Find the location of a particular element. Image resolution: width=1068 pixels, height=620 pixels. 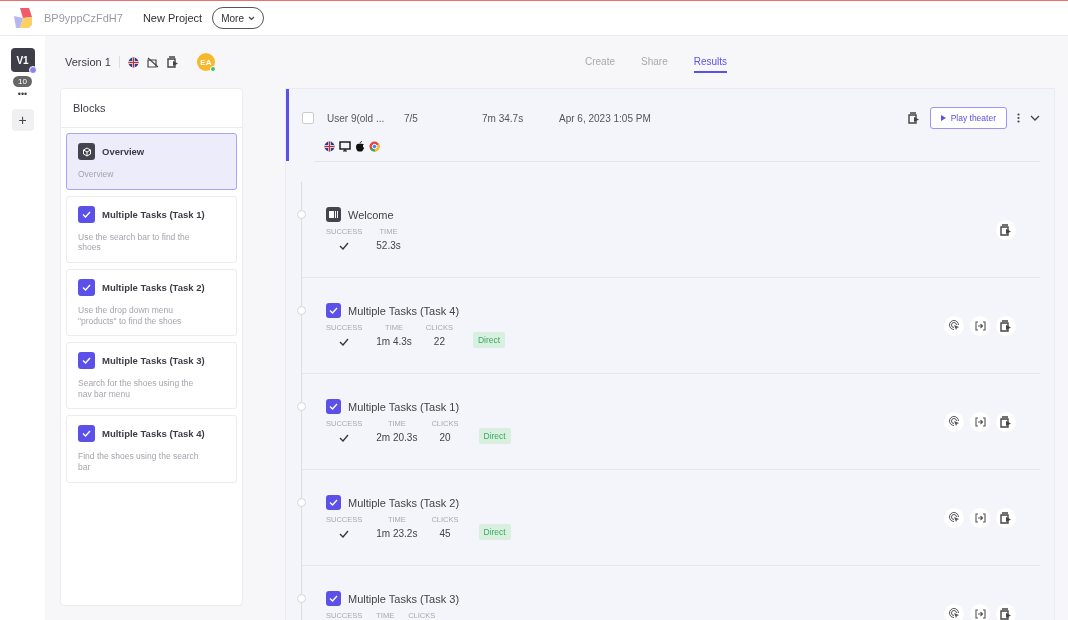

metric-value: 52.3s is located at coordinates (388, 246).